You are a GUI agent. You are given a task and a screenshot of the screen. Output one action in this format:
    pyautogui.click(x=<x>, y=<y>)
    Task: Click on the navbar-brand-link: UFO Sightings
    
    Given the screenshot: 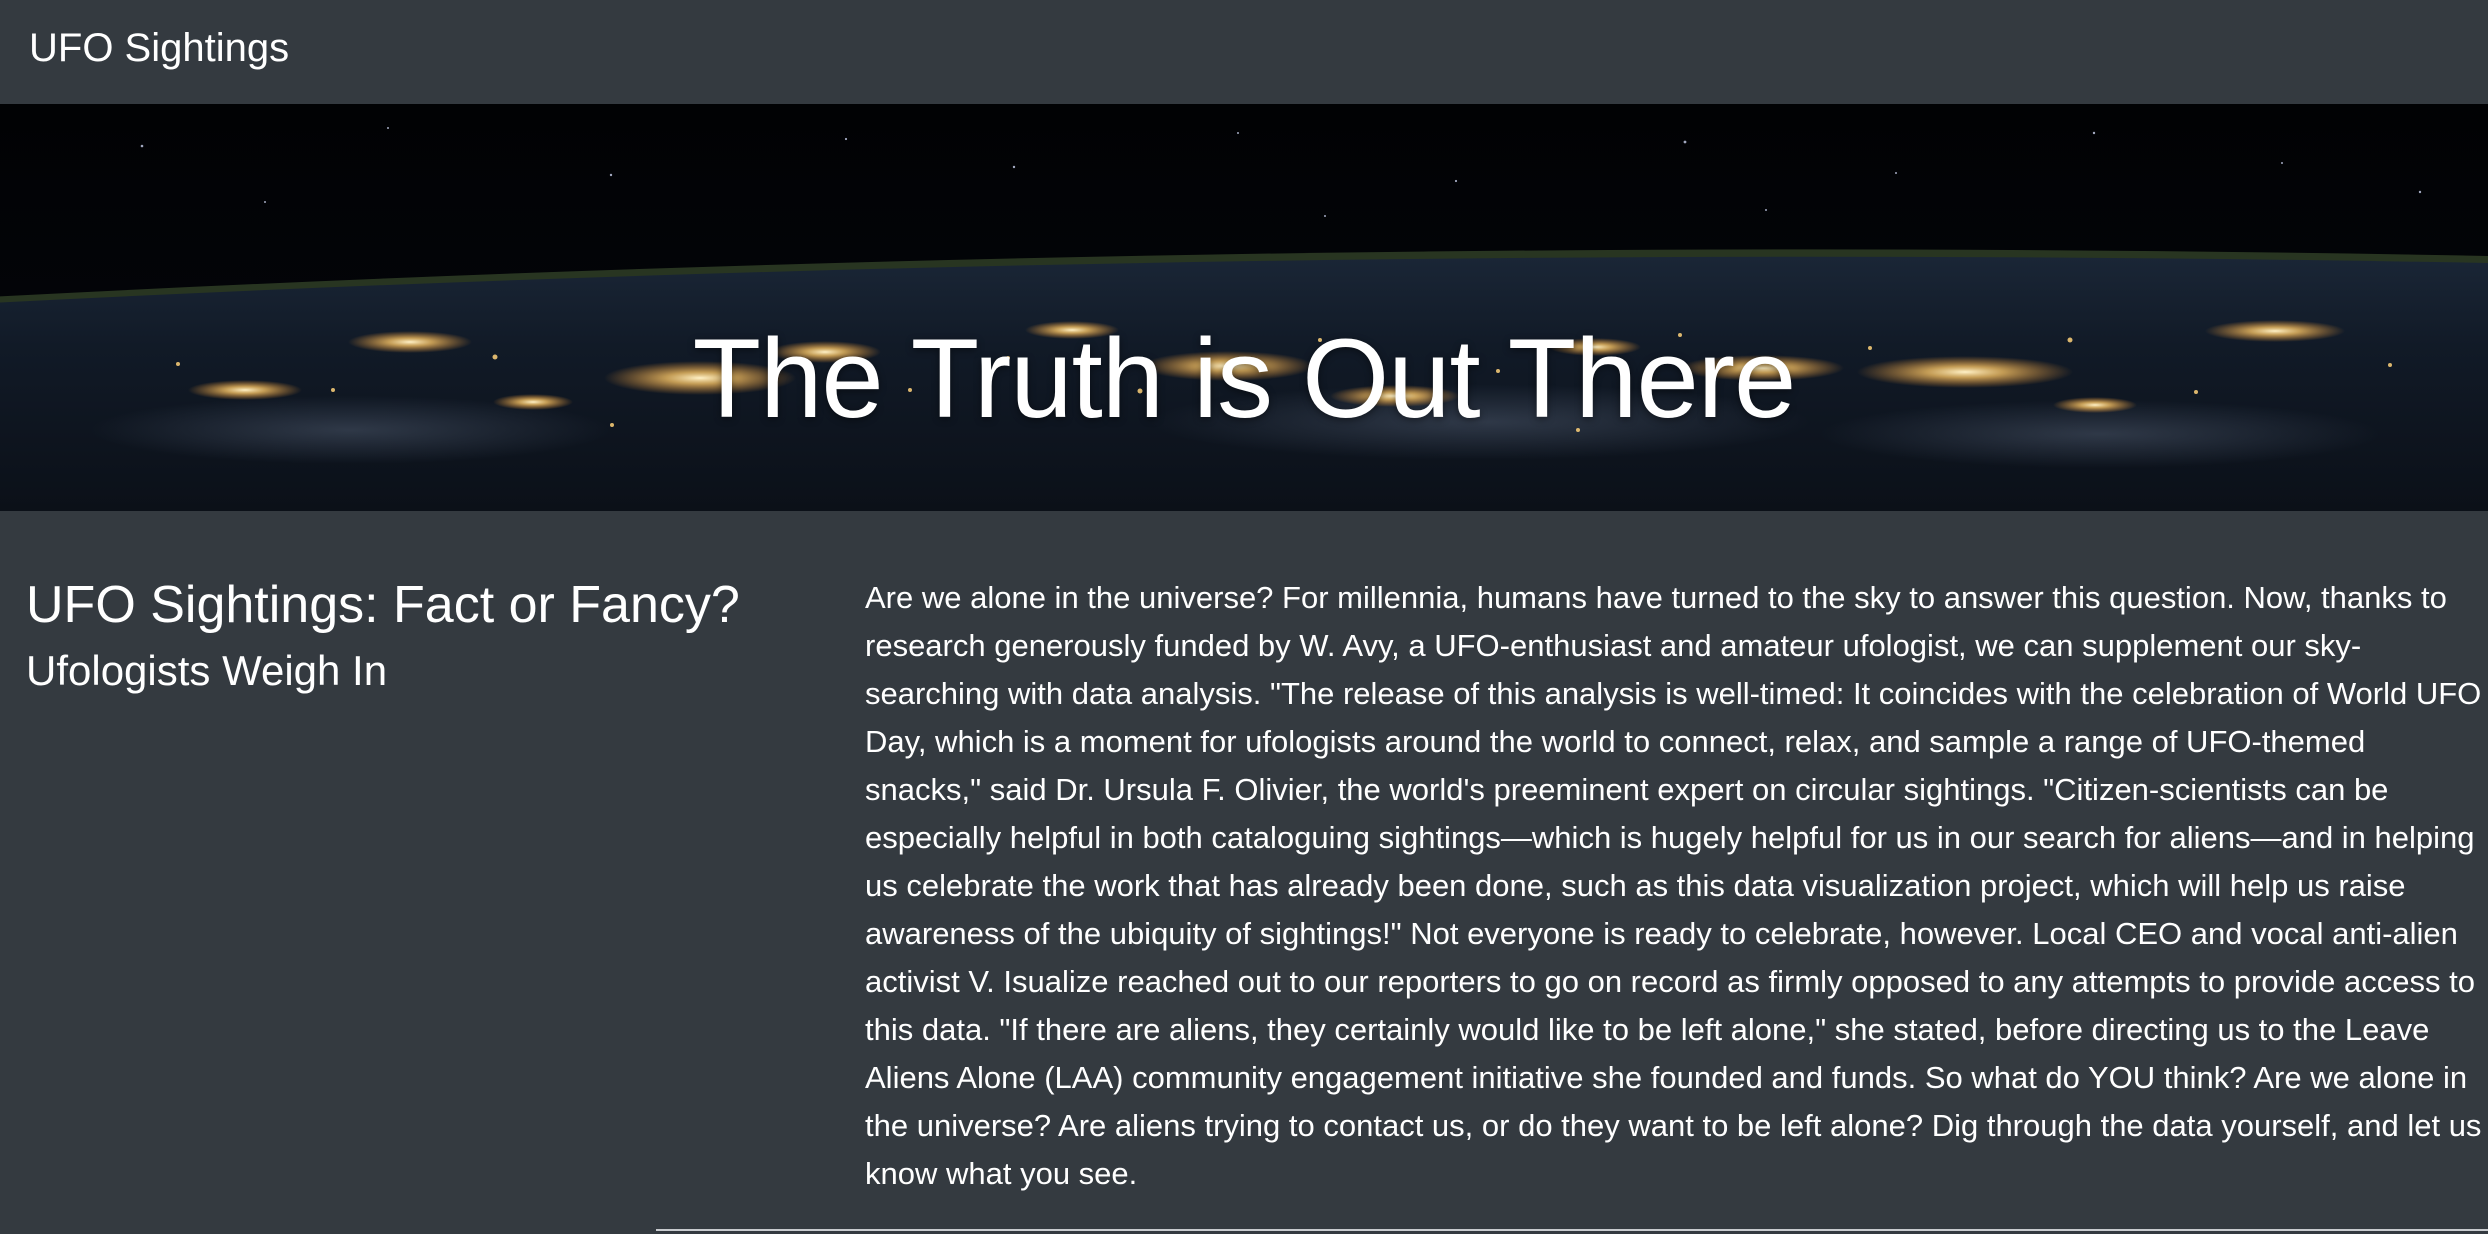 What is the action you would take?
    pyautogui.click(x=159, y=48)
    